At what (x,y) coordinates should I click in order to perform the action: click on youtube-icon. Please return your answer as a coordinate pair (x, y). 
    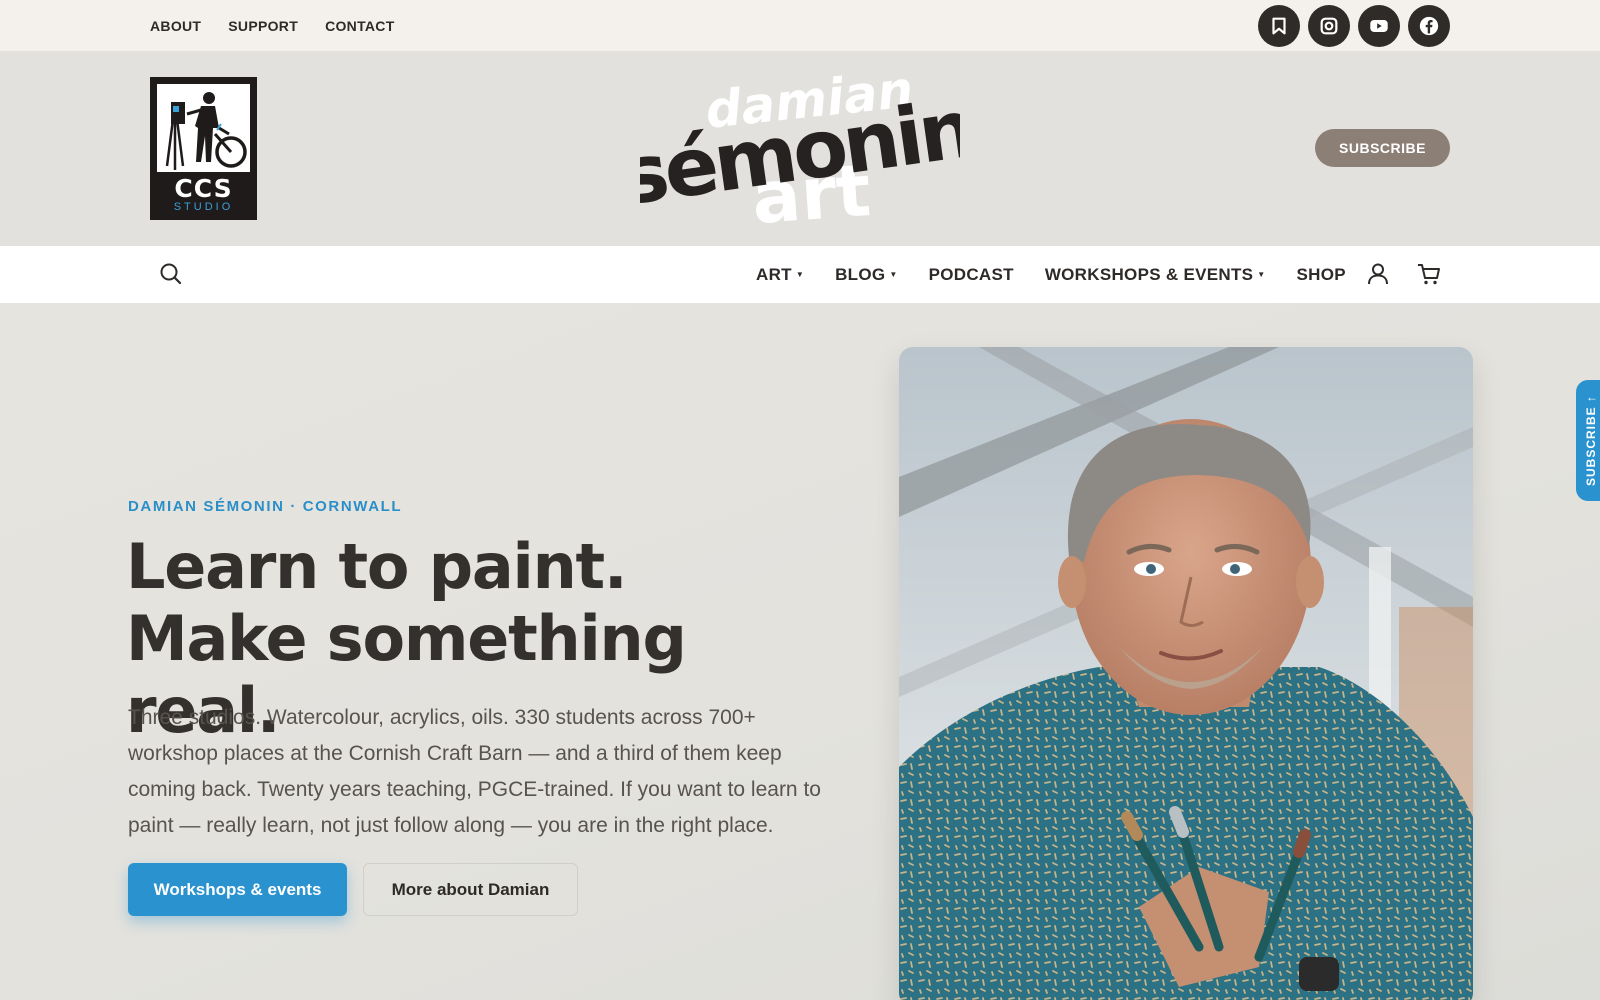
    Looking at the image, I should click on (1379, 26).